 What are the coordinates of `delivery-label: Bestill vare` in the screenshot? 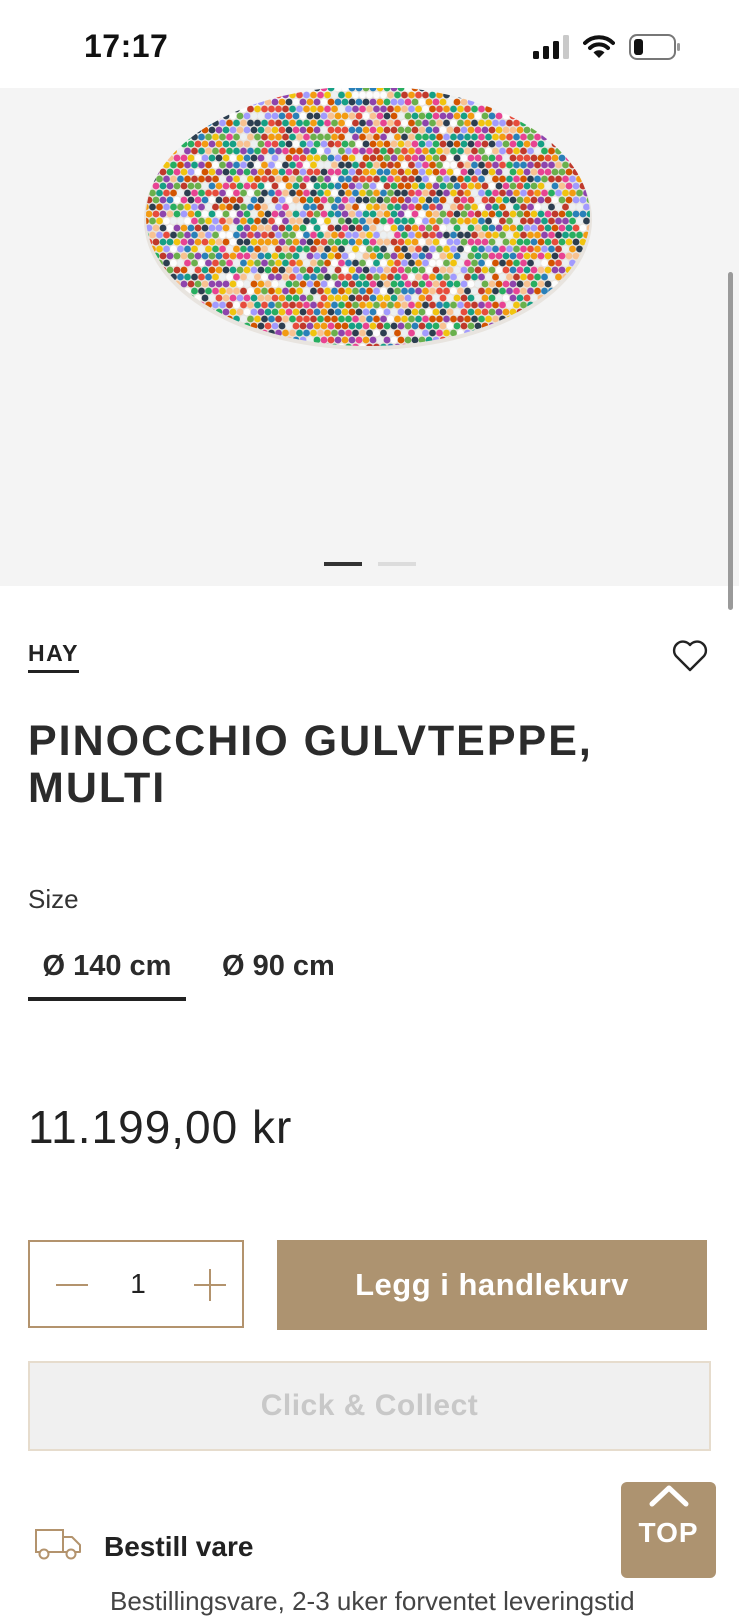 It's located at (179, 1546).